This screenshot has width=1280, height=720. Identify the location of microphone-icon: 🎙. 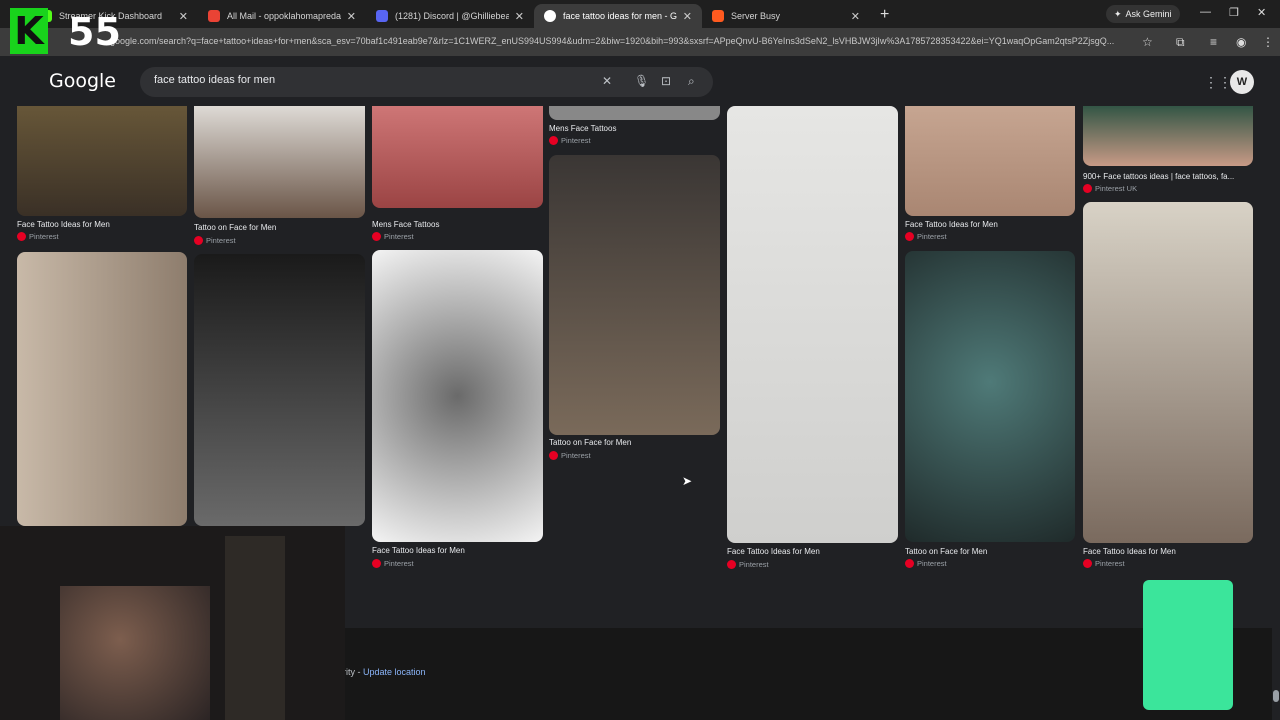
(641, 81).